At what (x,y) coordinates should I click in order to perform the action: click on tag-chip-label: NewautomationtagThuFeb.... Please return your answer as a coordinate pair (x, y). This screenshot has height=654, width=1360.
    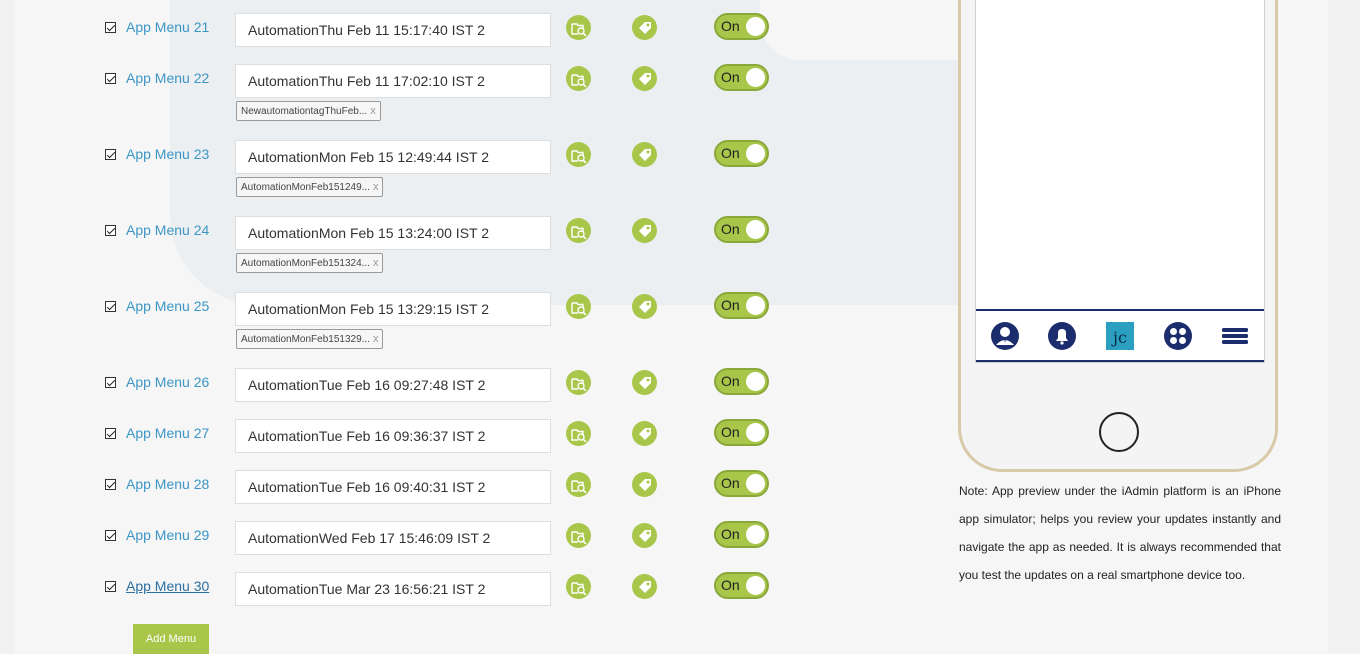
    Looking at the image, I should click on (304, 111).